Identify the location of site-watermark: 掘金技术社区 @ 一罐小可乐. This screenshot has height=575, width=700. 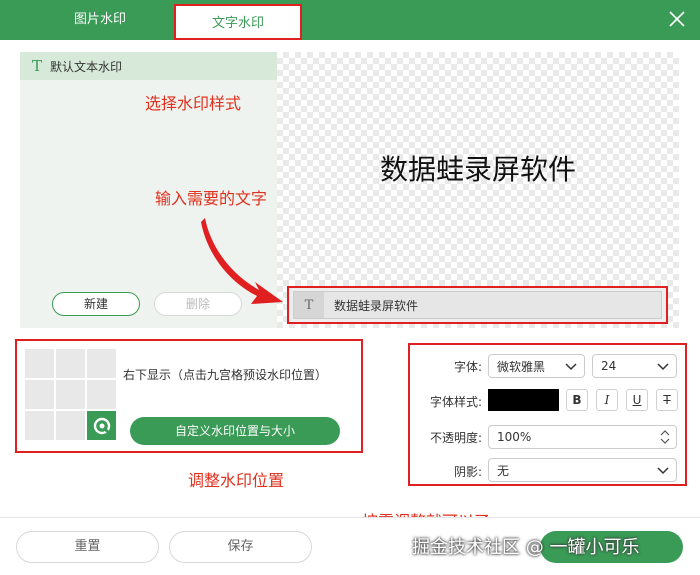
(526, 547).